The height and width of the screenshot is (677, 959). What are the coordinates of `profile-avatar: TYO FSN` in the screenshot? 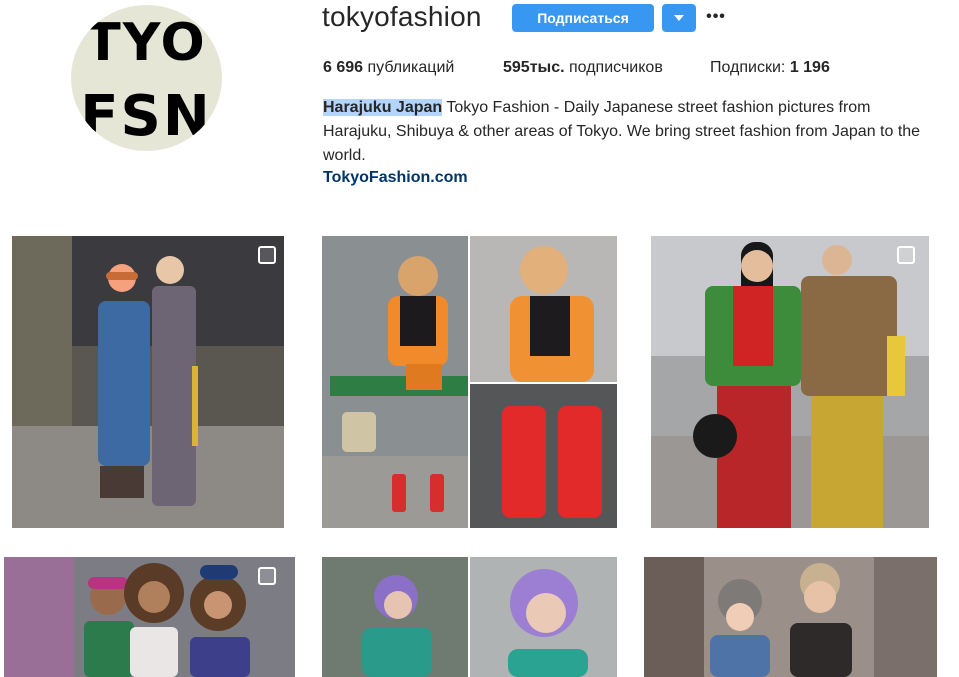 It's located at (146, 78).